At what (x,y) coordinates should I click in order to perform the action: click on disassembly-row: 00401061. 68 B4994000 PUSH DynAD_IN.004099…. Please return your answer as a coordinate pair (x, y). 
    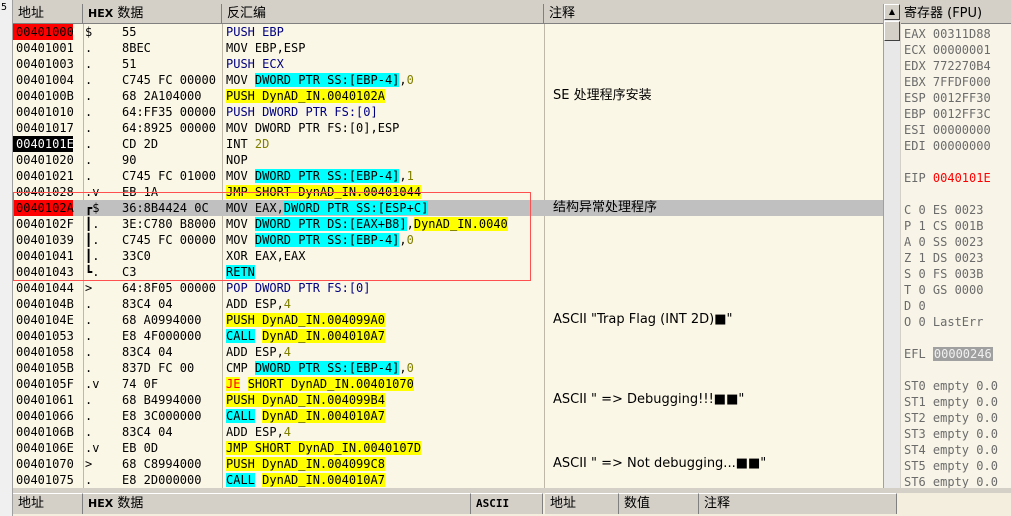
    Looking at the image, I should click on (448, 400).